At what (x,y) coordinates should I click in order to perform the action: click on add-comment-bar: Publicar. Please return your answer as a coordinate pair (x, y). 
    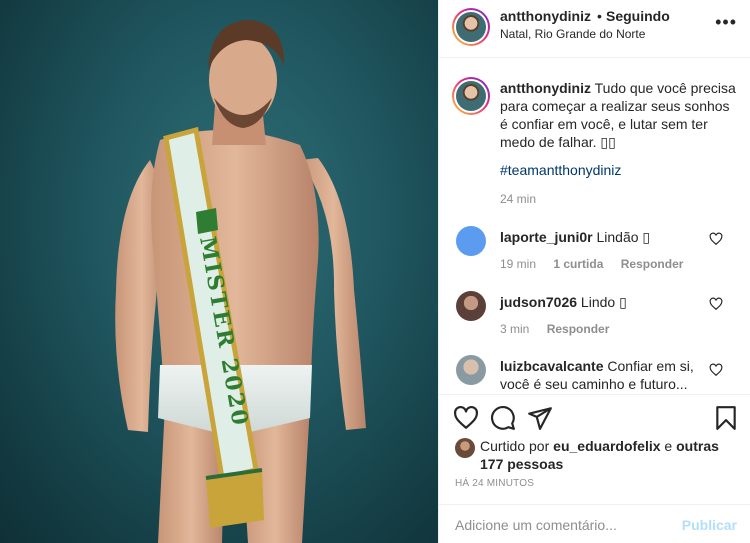
    Looking at the image, I should click on (594, 523).